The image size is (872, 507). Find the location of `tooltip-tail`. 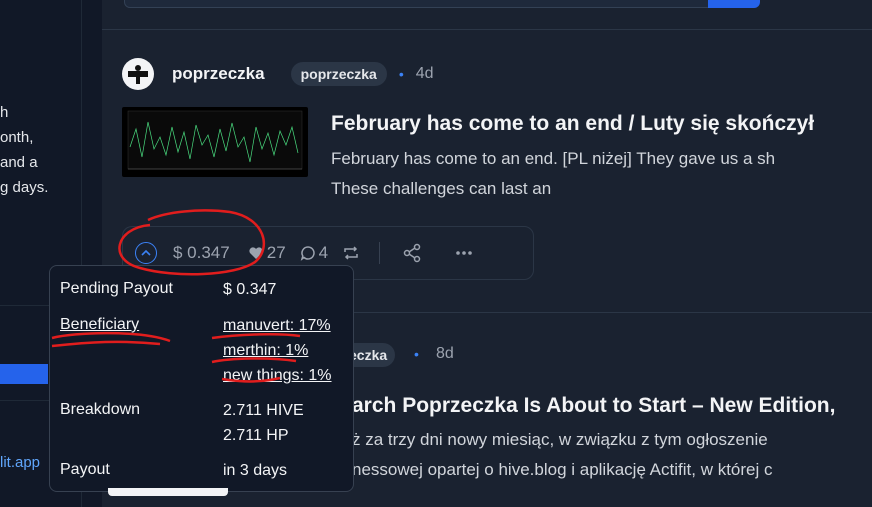

tooltip-tail is located at coordinates (168, 492).